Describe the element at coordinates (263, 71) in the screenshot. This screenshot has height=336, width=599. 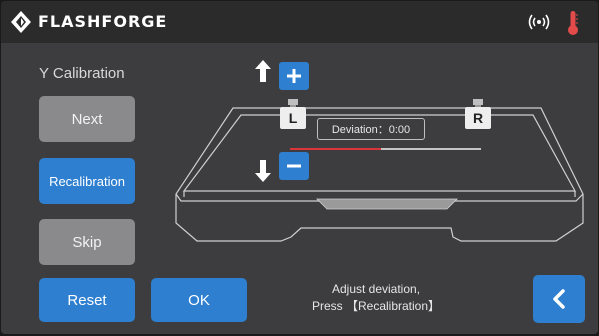
I see `arrow-up-icon` at that location.